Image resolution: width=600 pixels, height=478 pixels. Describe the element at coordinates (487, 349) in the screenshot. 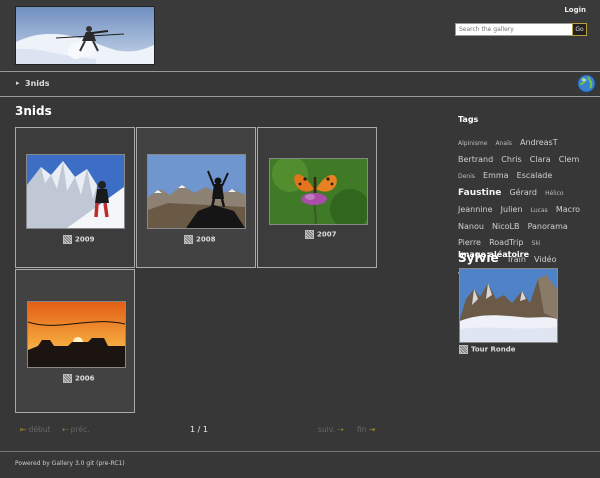

I see `random-image-label: Tour Ronde` at that location.